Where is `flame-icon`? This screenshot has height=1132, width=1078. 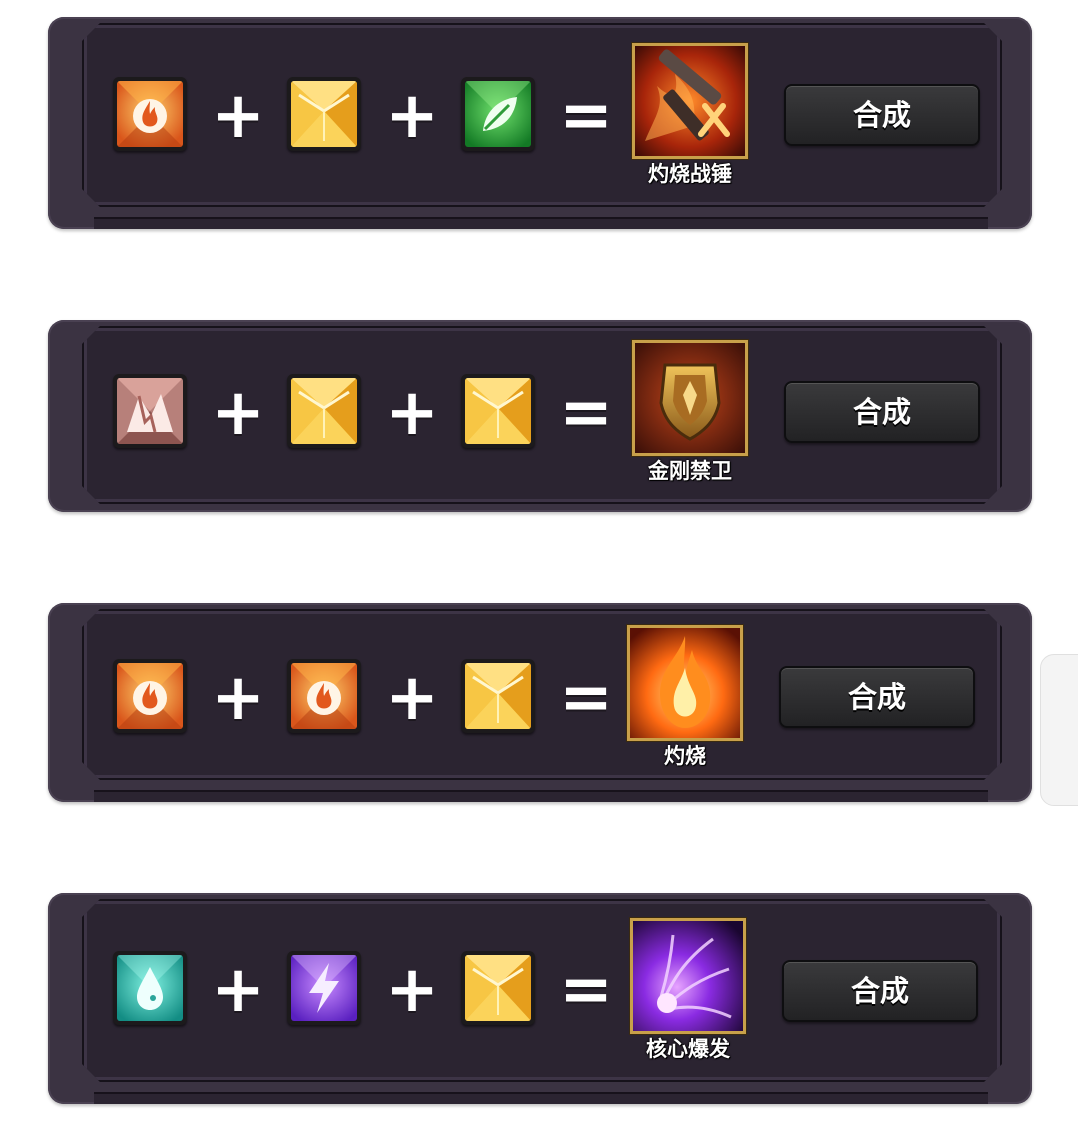 flame-icon is located at coordinates (685, 683).